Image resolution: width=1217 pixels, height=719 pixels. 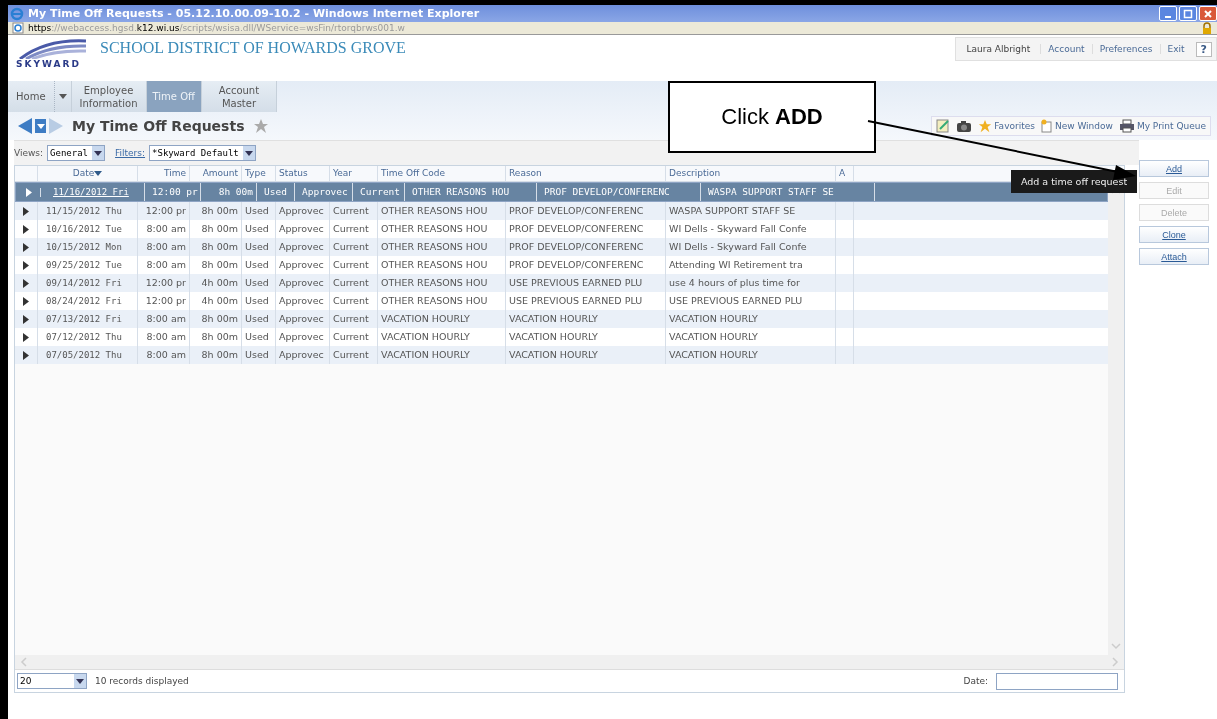 I want to click on header-link: Preferences, so click(x=1125, y=49).